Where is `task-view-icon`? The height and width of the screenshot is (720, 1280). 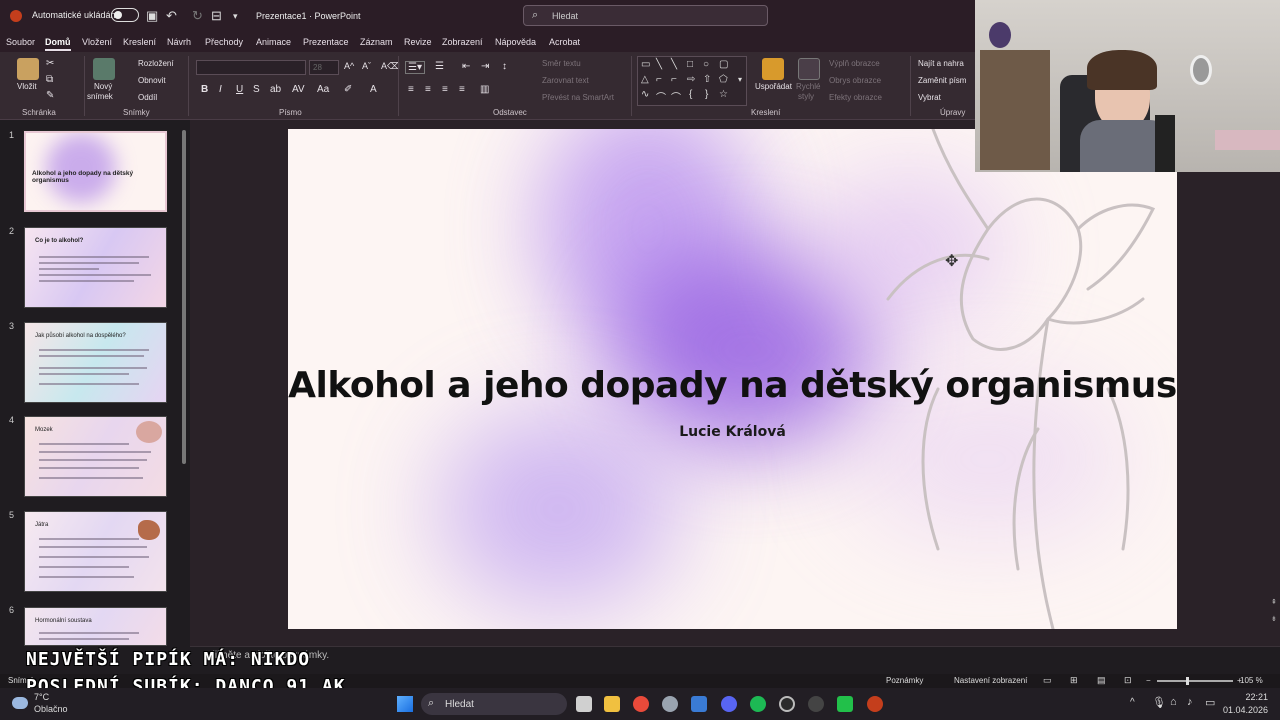
task-view-icon is located at coordinates (584, 704).